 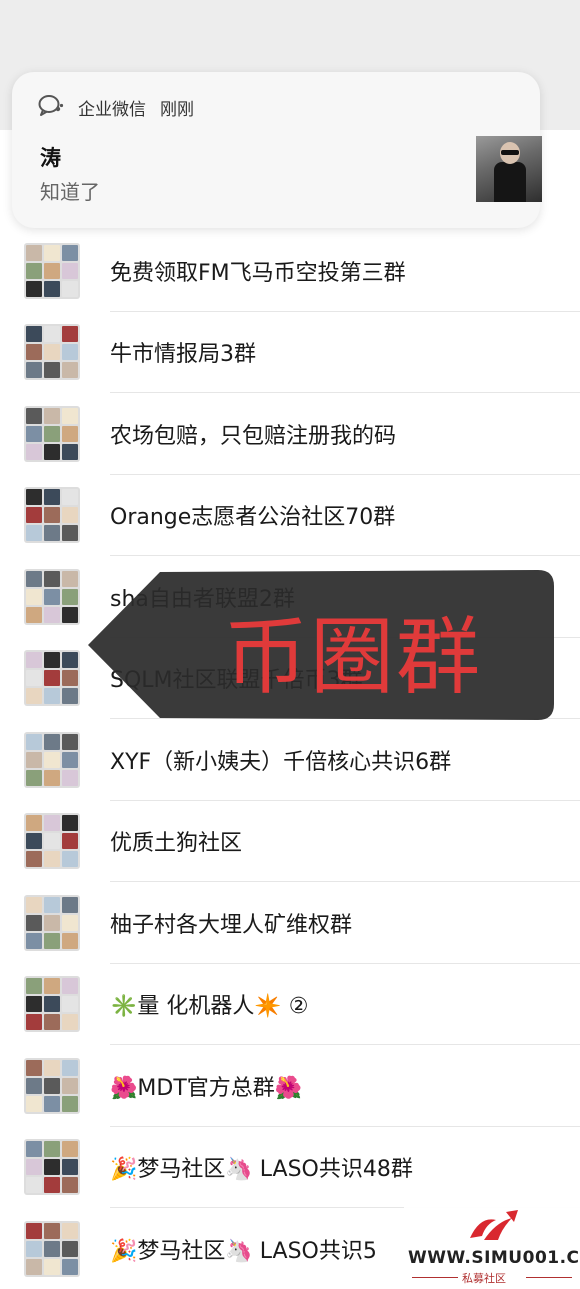 I want to click on chat-title: 免费领取FM飞马币空投第三群, so click(x=258, y=273).